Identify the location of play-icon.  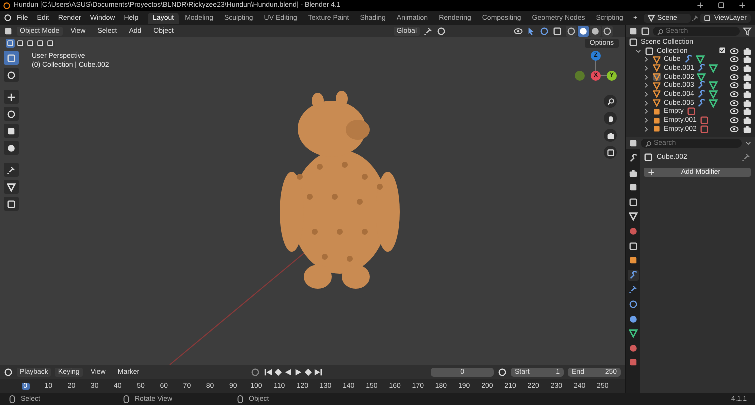
(299, 372).